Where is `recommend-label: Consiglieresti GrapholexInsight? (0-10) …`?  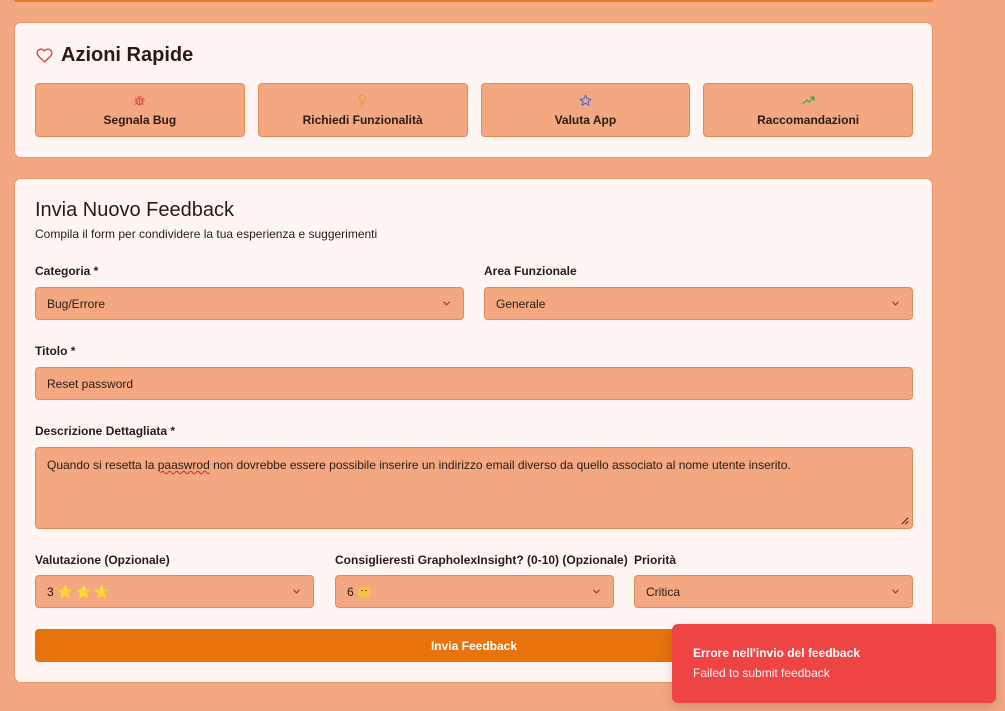
recommend-label: Consiglieresti GrapholexInsight? (0-10) … is located at coordinates (481, 560).